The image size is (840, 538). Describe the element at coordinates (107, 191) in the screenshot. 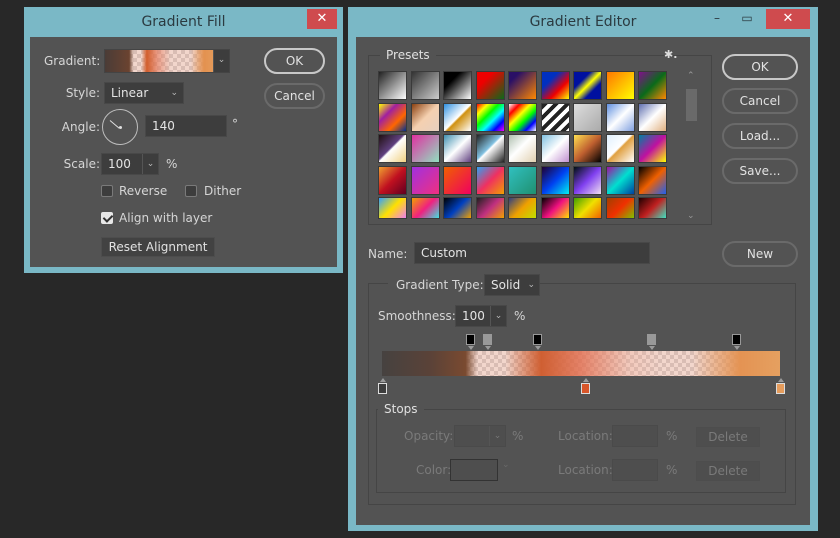

I see `reverse-checkbox` at that location.